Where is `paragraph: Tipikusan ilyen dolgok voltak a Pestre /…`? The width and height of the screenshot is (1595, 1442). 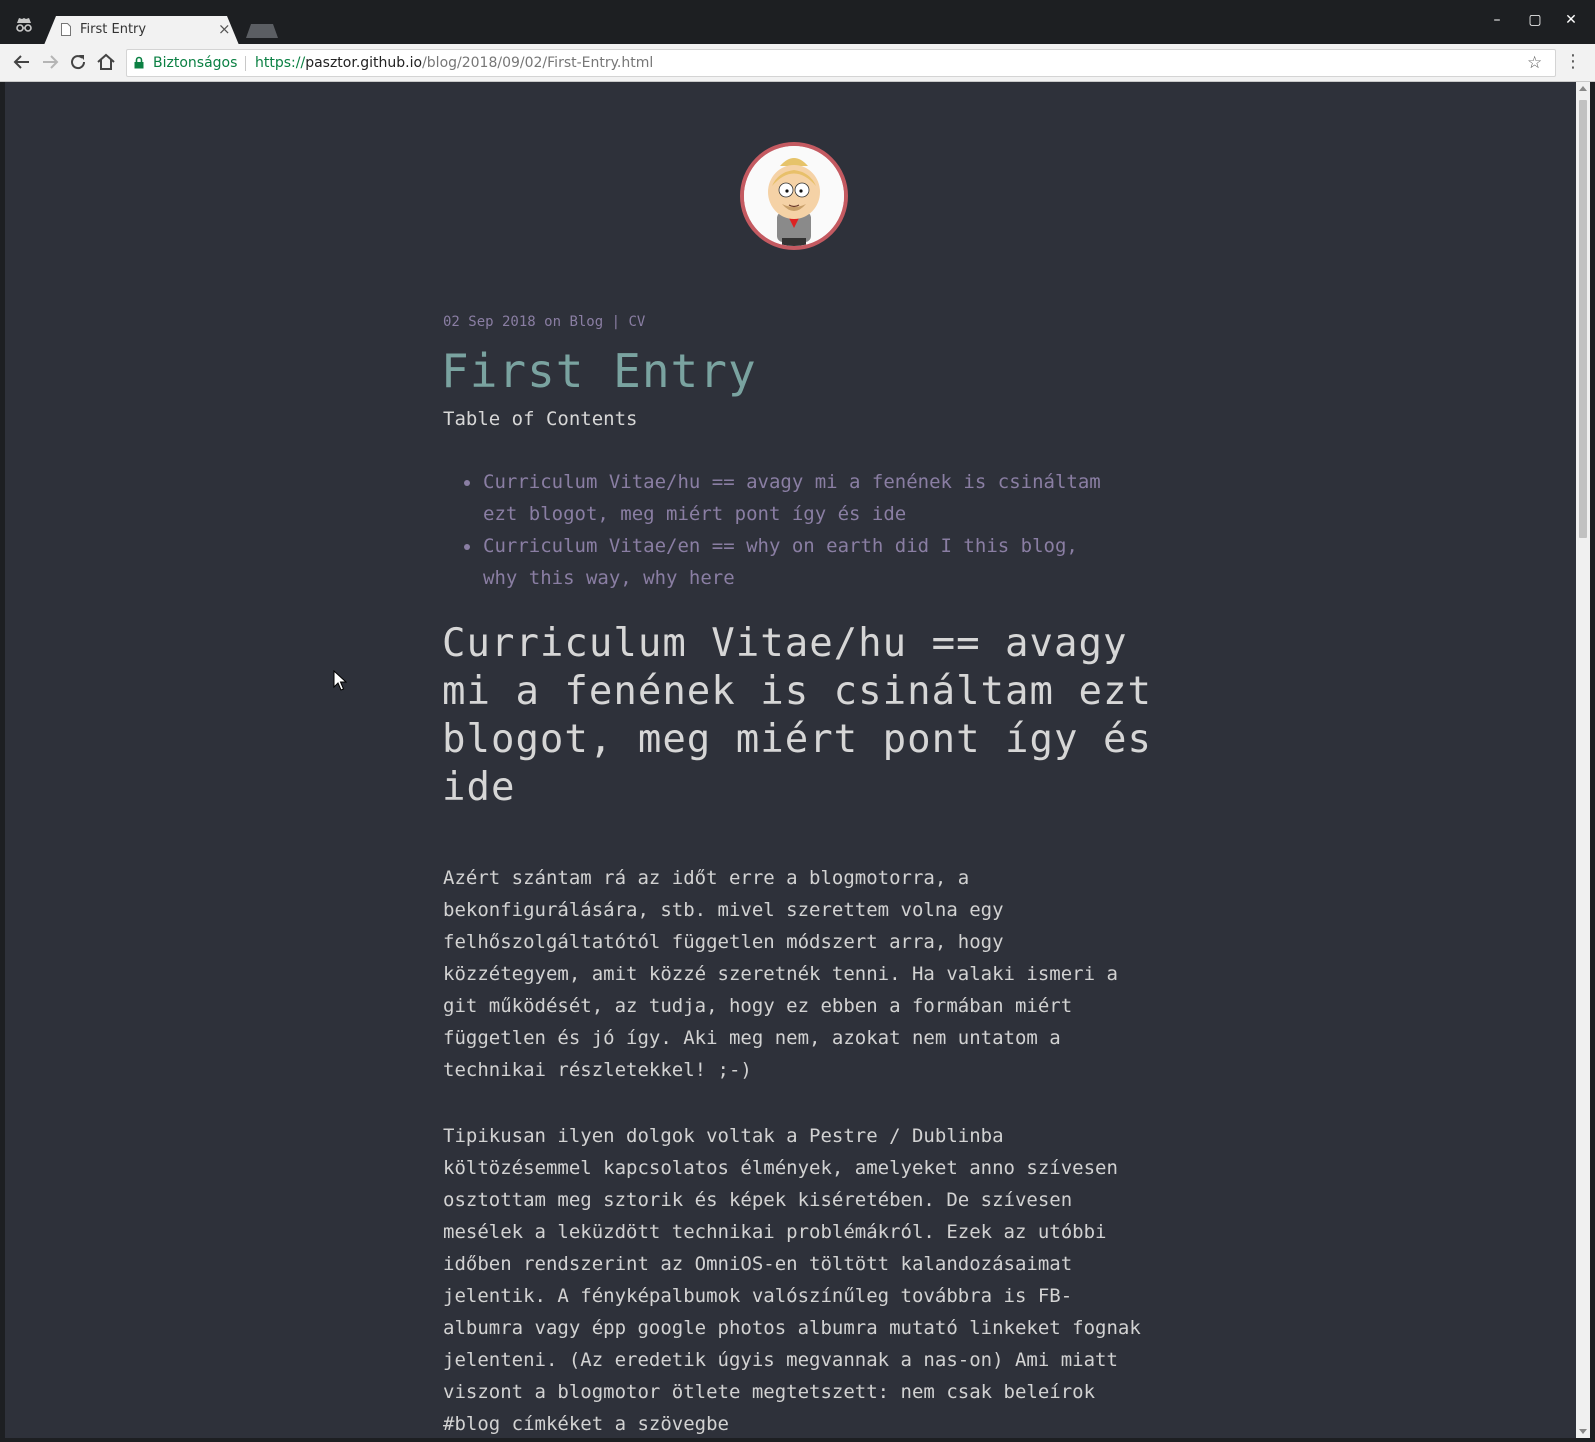 paragraph: Tipikusan ilyen dolgok voltak a Pestre /… is located at coordinates (792, 1280).